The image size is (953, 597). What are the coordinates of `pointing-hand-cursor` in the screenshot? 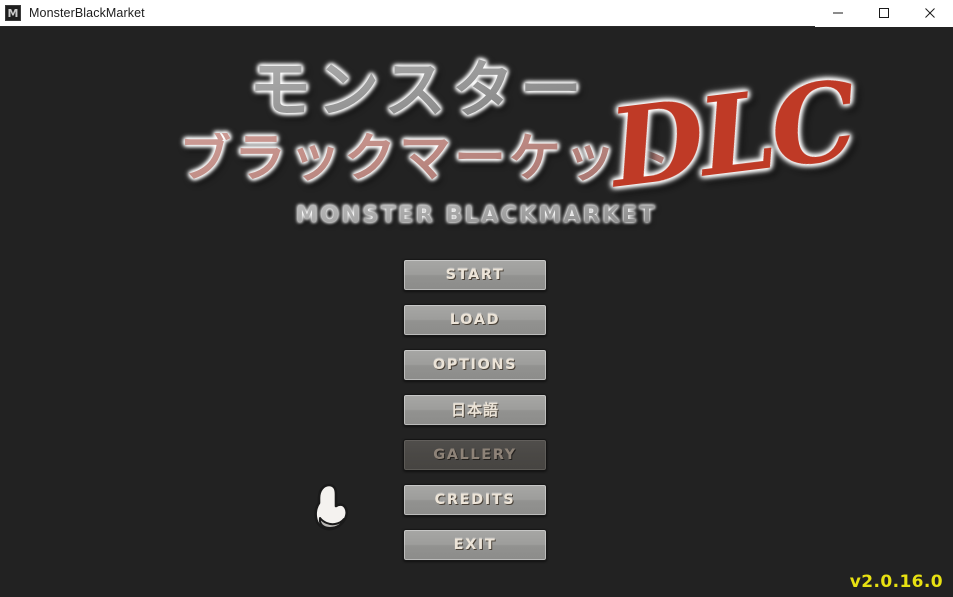 It's located at (332, 508).